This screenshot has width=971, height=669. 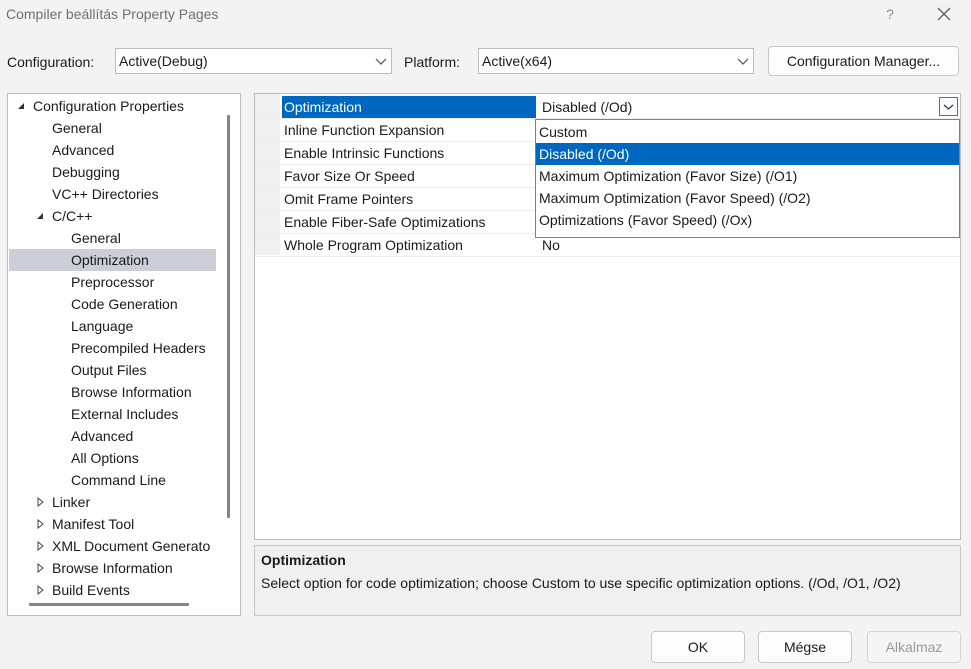 I want to click on tree-item-label: All Options, so click(x=105, y=458).